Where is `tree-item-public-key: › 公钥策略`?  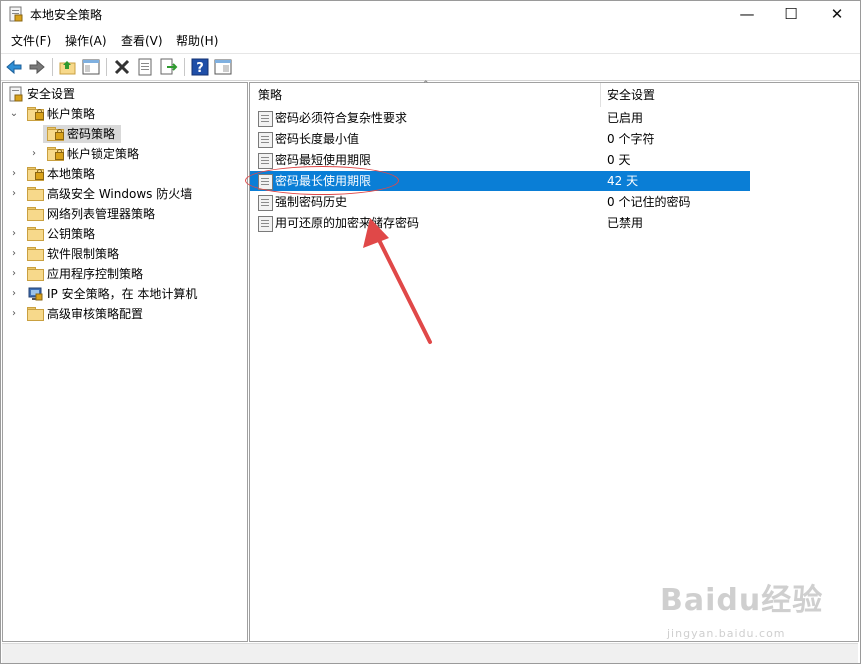 tree-item-public-key: › 公钥策略 is located at coordinates (122, 234).